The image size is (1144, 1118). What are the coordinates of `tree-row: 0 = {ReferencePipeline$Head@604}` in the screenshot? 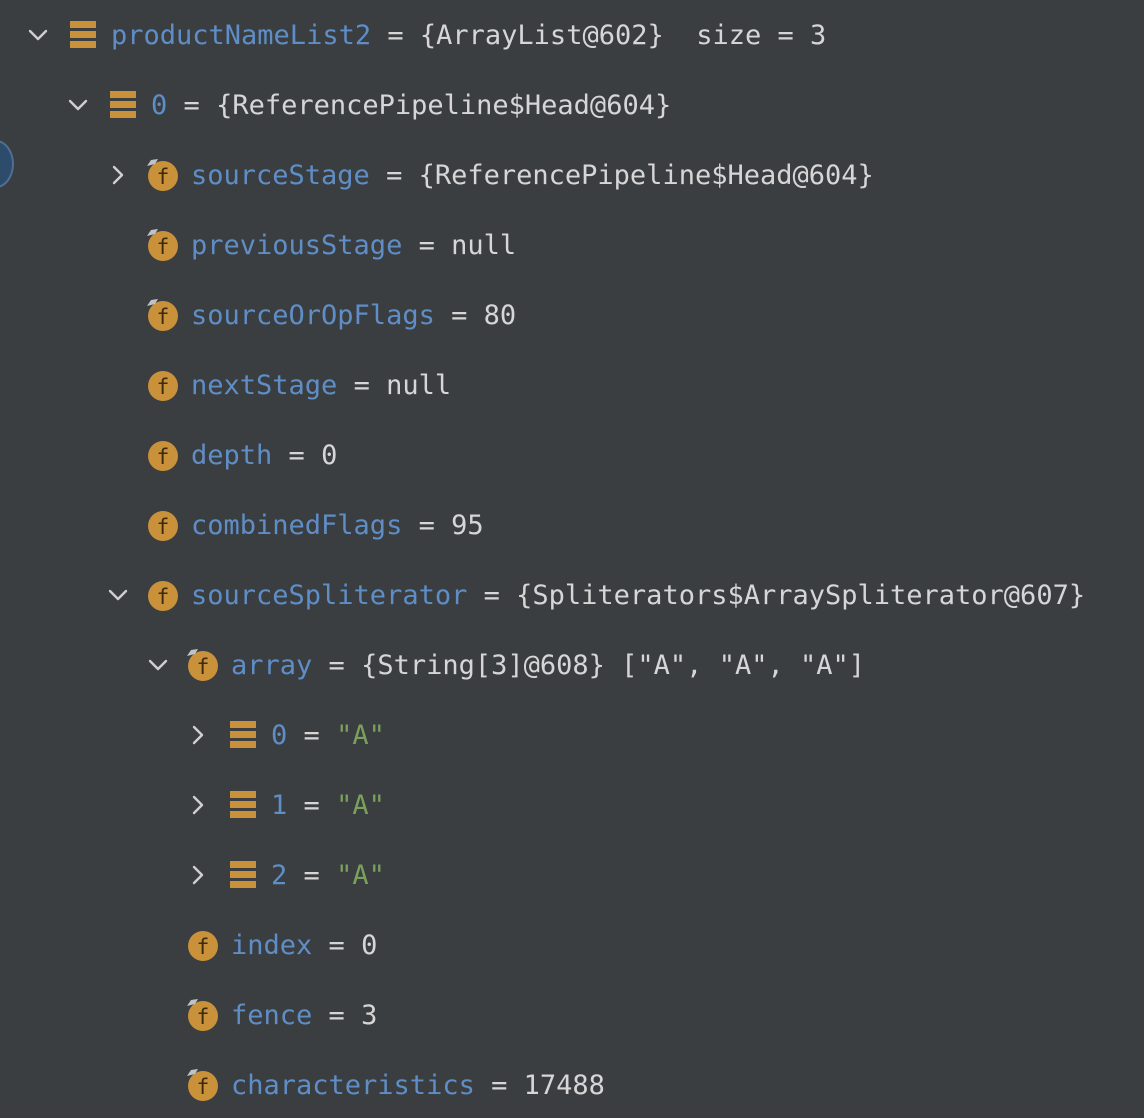 It's located at (572, 105).